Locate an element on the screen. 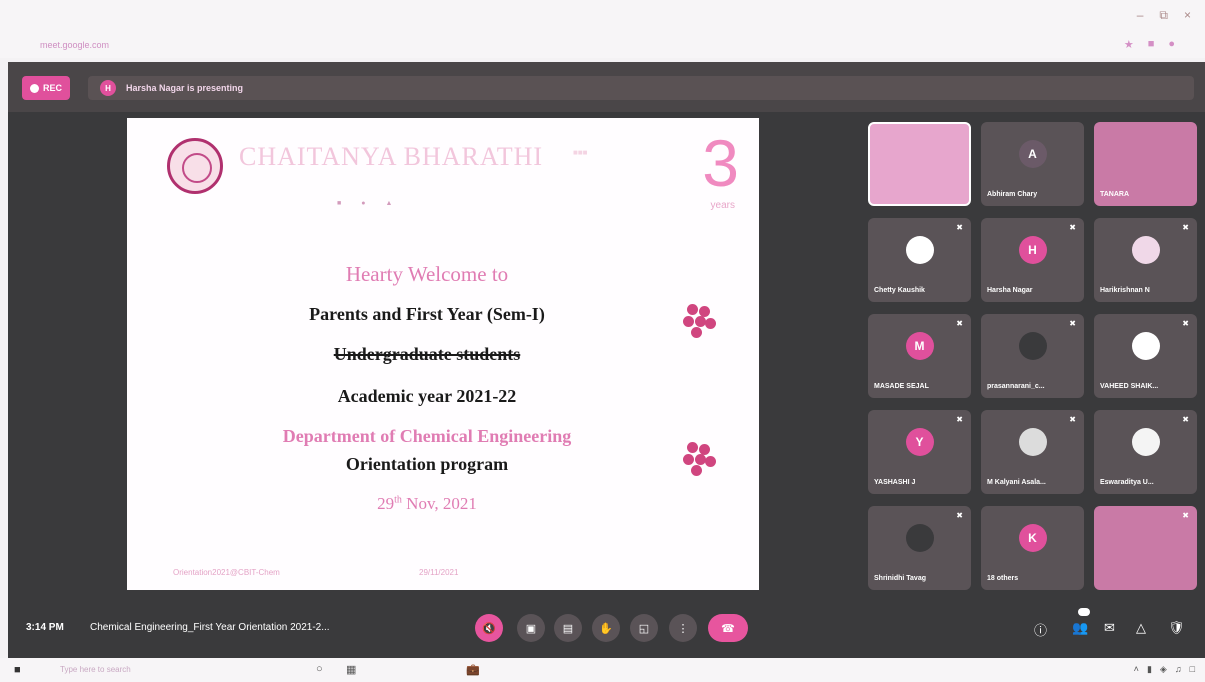 The height and width of the screenshot is (682, 1205). present-button: ◱ is located at coordinates (644, 628).